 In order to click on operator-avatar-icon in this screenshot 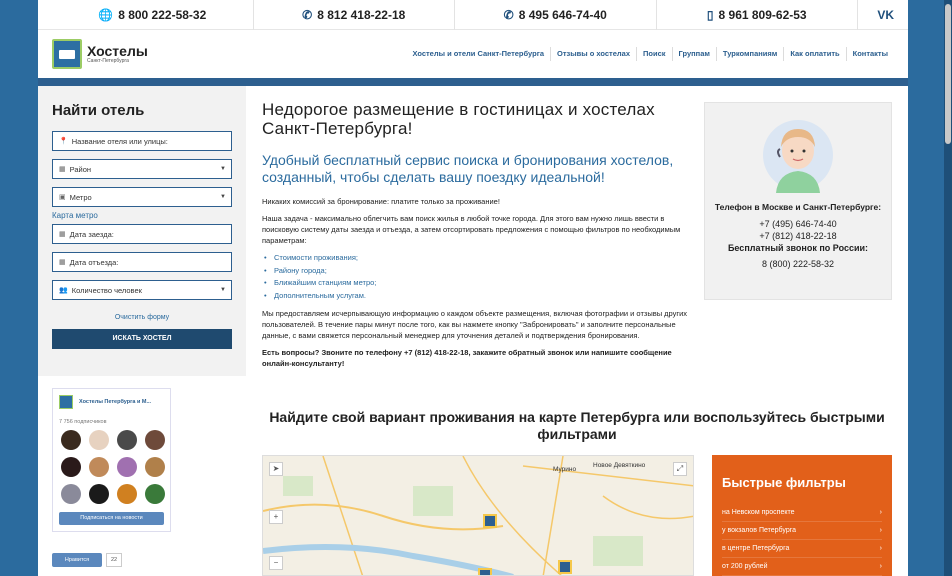, I will do `click(798, 155)`.